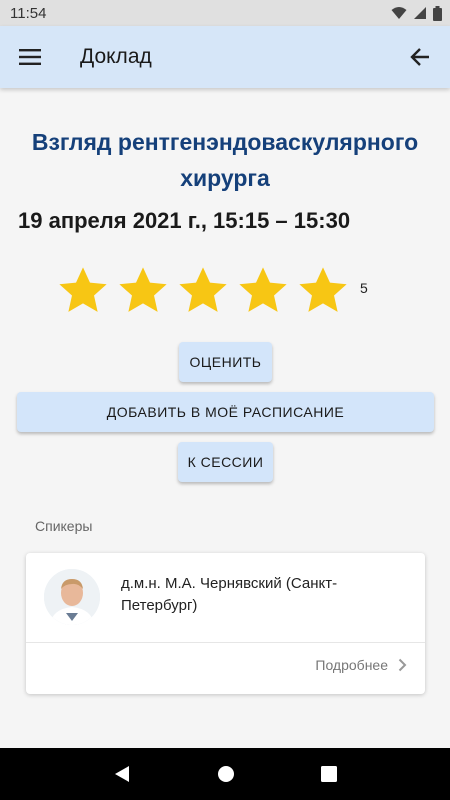 This screenshot has height=800, width=450. Describe the element at coordinates (329, 774) in the screenshot. I see `nav-recents-icon` at that location.